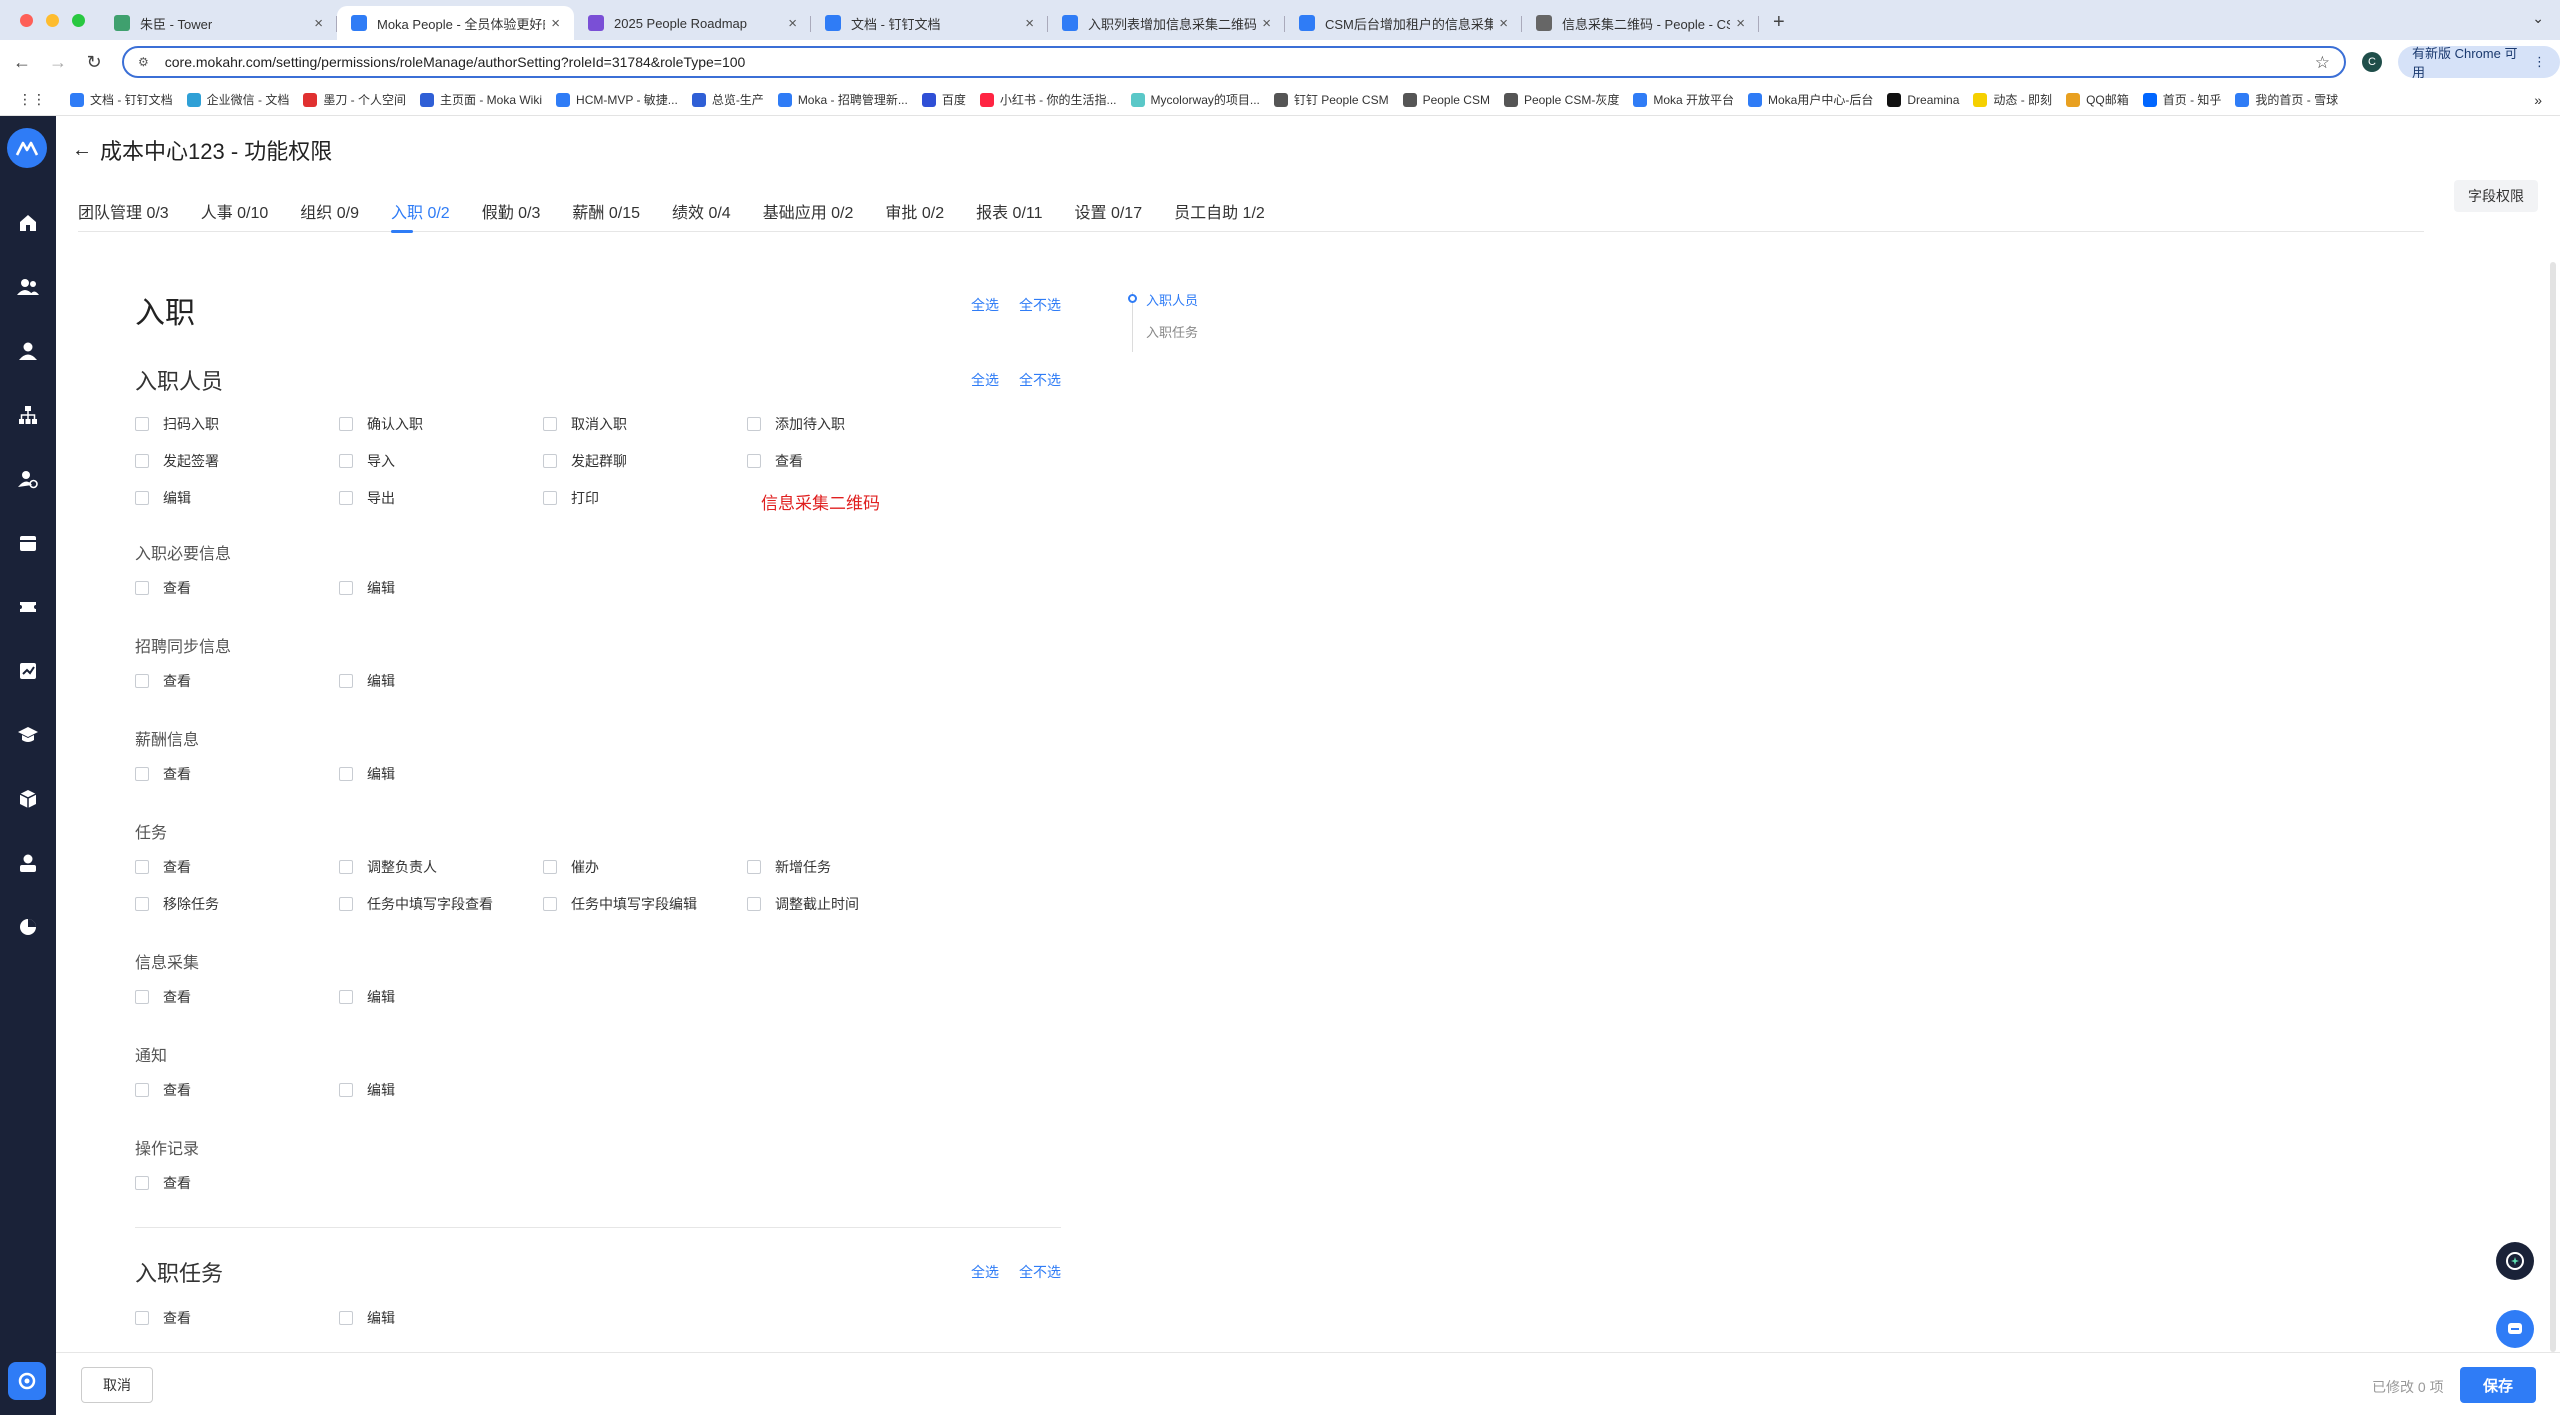  What do you see at coordinates (943, 99) in the screenshot?
I see `bookmark-item: 百度` at bounding box center [943, 99].